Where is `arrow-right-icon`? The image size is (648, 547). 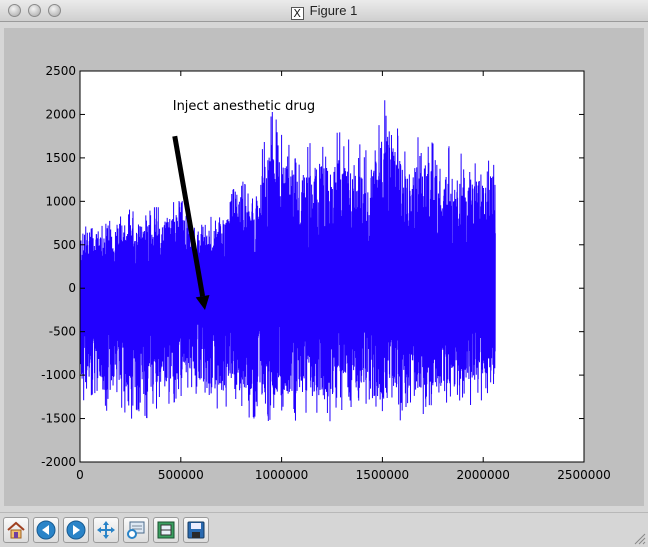 arrow-right-icon is located at coordinates (76, 530).